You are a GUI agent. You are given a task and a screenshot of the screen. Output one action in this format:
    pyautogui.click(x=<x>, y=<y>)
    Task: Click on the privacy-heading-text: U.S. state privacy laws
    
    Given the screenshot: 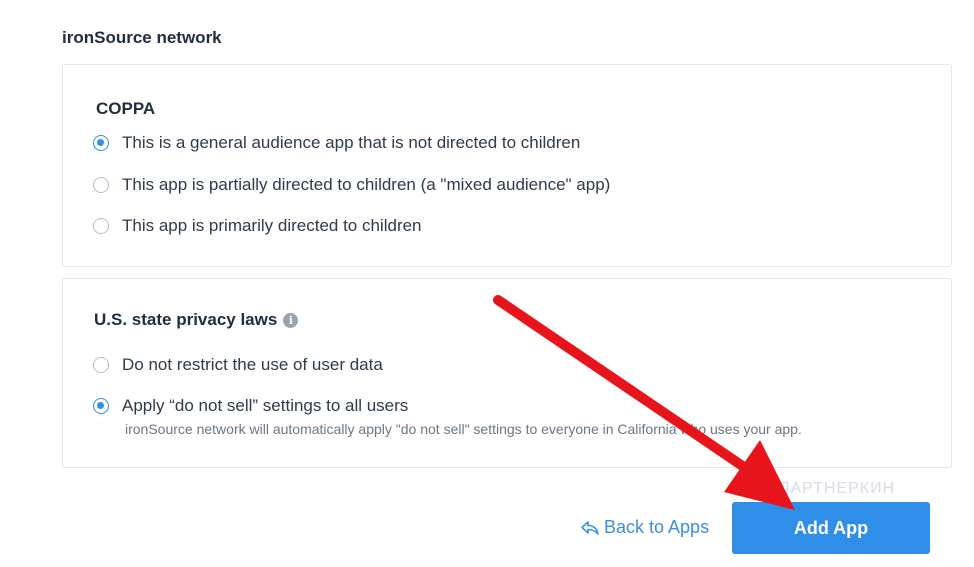 What is the action you would take?
    pyautogui.click(x=186, y=319)
    